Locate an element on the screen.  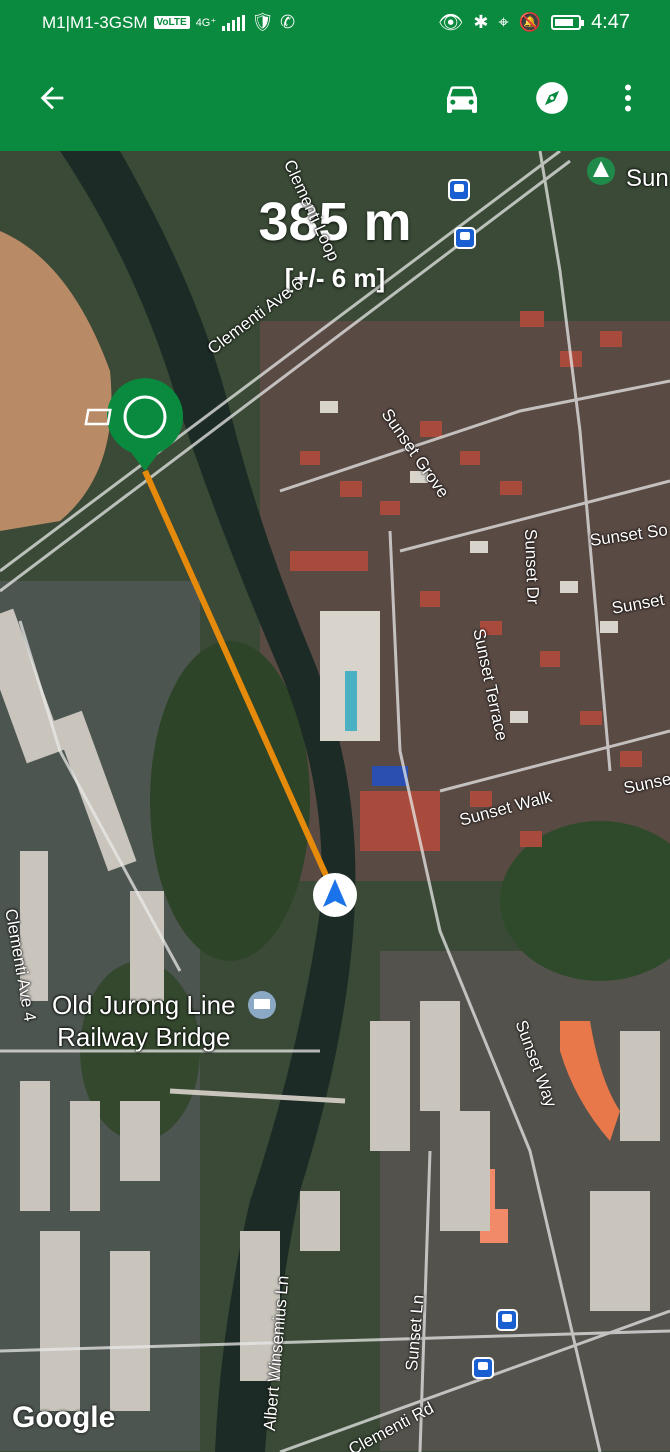
more-vert-icon is located at coordinates (628, 98).